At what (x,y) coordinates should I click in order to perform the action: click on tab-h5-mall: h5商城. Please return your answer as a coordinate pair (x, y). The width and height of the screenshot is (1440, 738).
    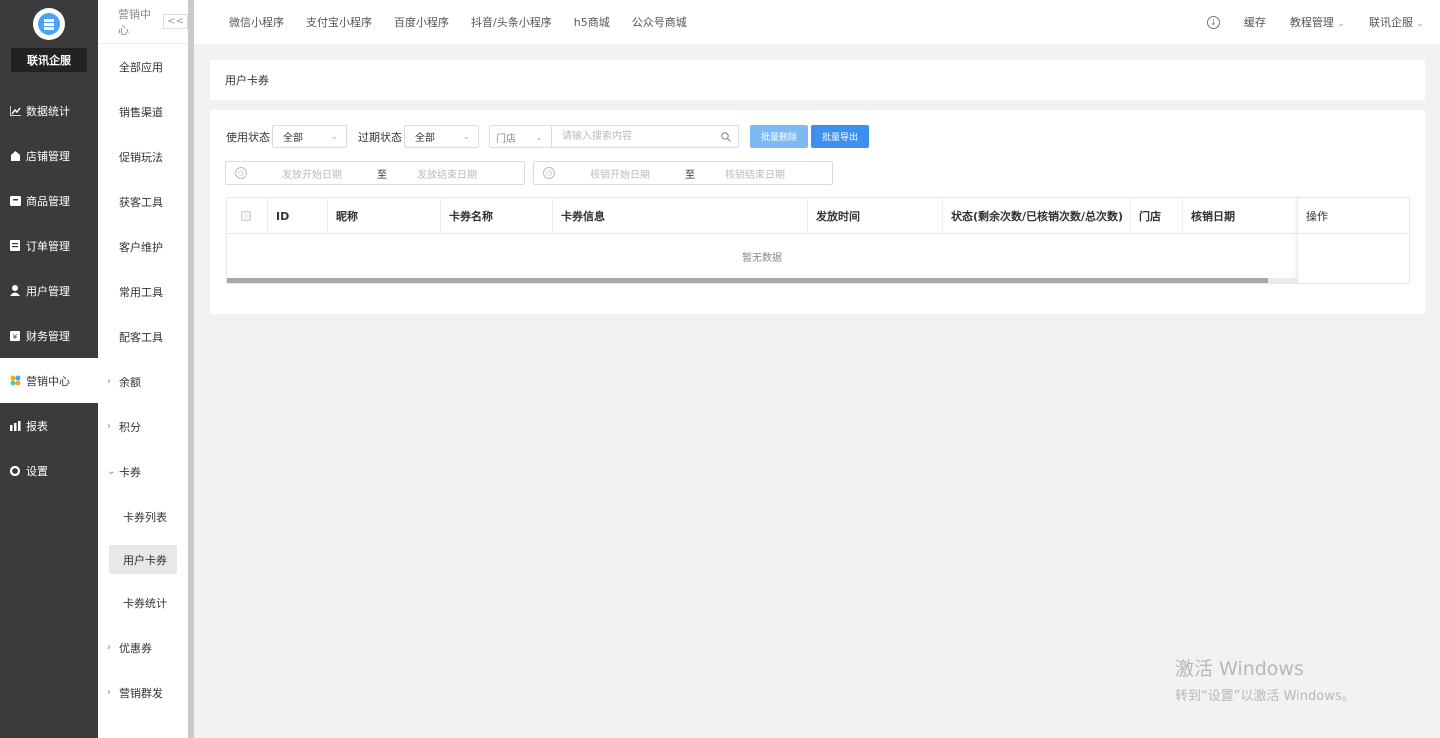
    Looking at the image, I should click on (592, 22).